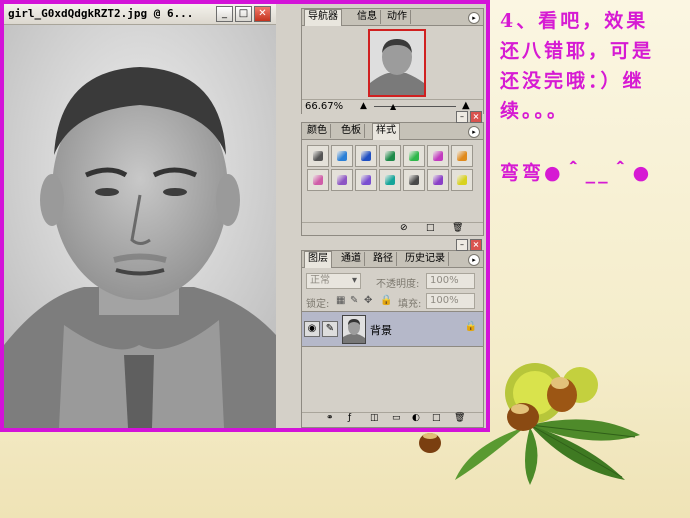  I want to click on zoom-slider-handle: ▲, so click(393, 106).